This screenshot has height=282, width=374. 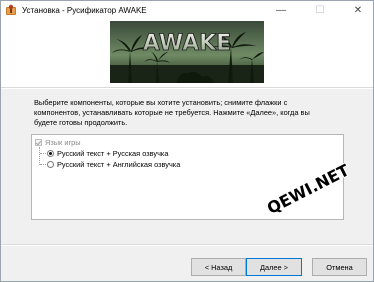 I want to click on window-title: Установка - Русификатор AWAKE, so click(x=84, y=10).